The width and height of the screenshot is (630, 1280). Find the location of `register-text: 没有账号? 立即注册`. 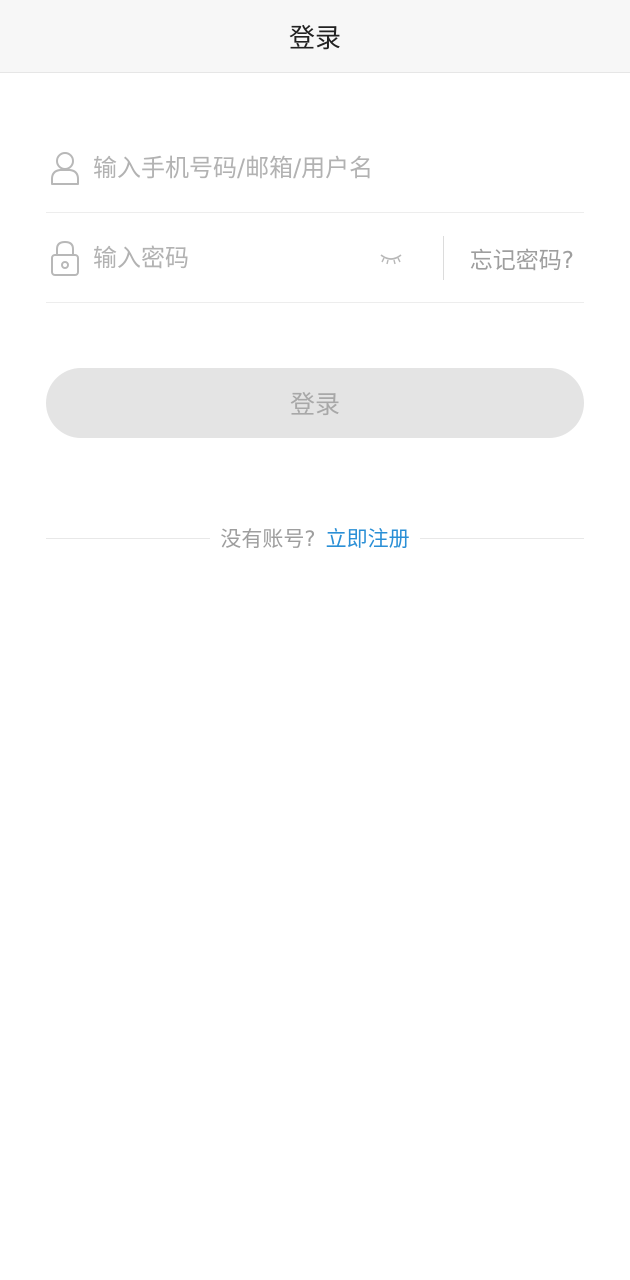

register-text: 没有账号? 立即注册 is located at coordinates (314, 538).